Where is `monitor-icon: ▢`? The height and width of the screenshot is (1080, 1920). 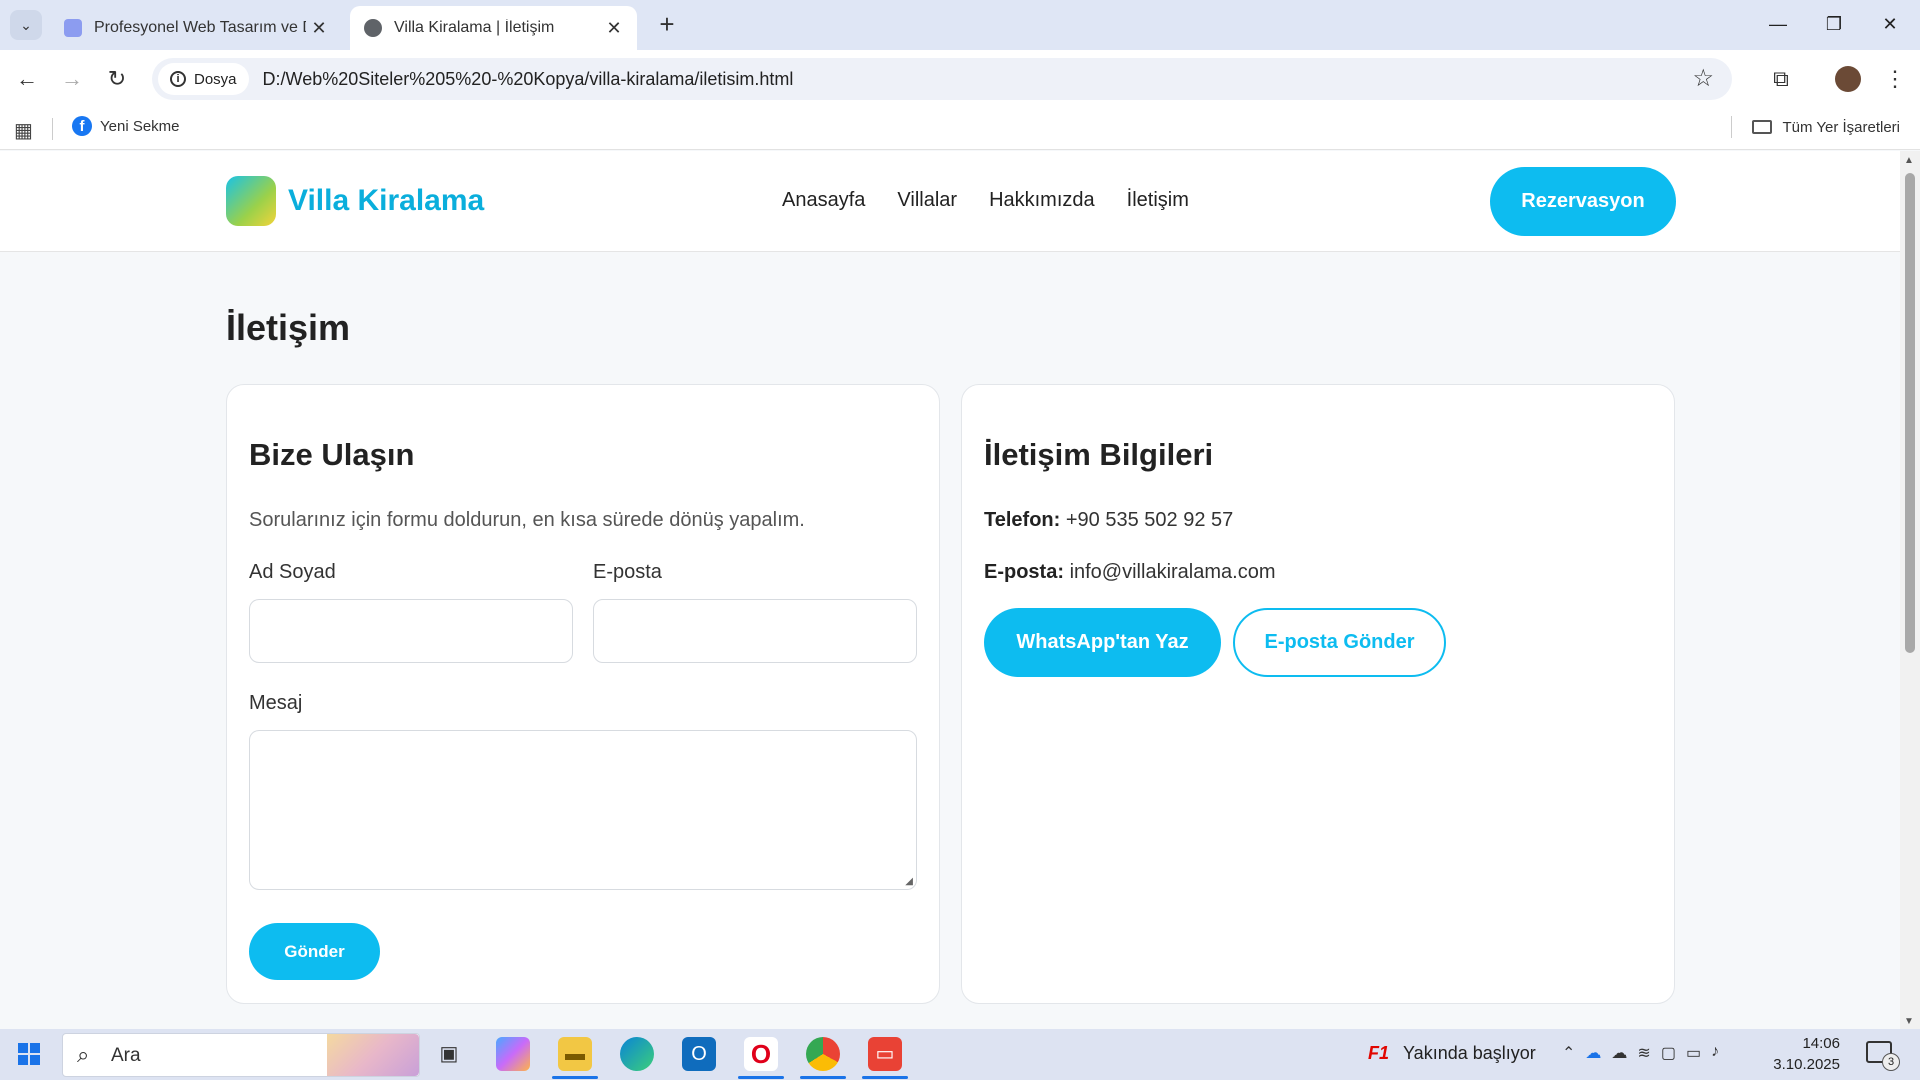
monitor-icon: ▢ is located at coordinates (1668, 1053).